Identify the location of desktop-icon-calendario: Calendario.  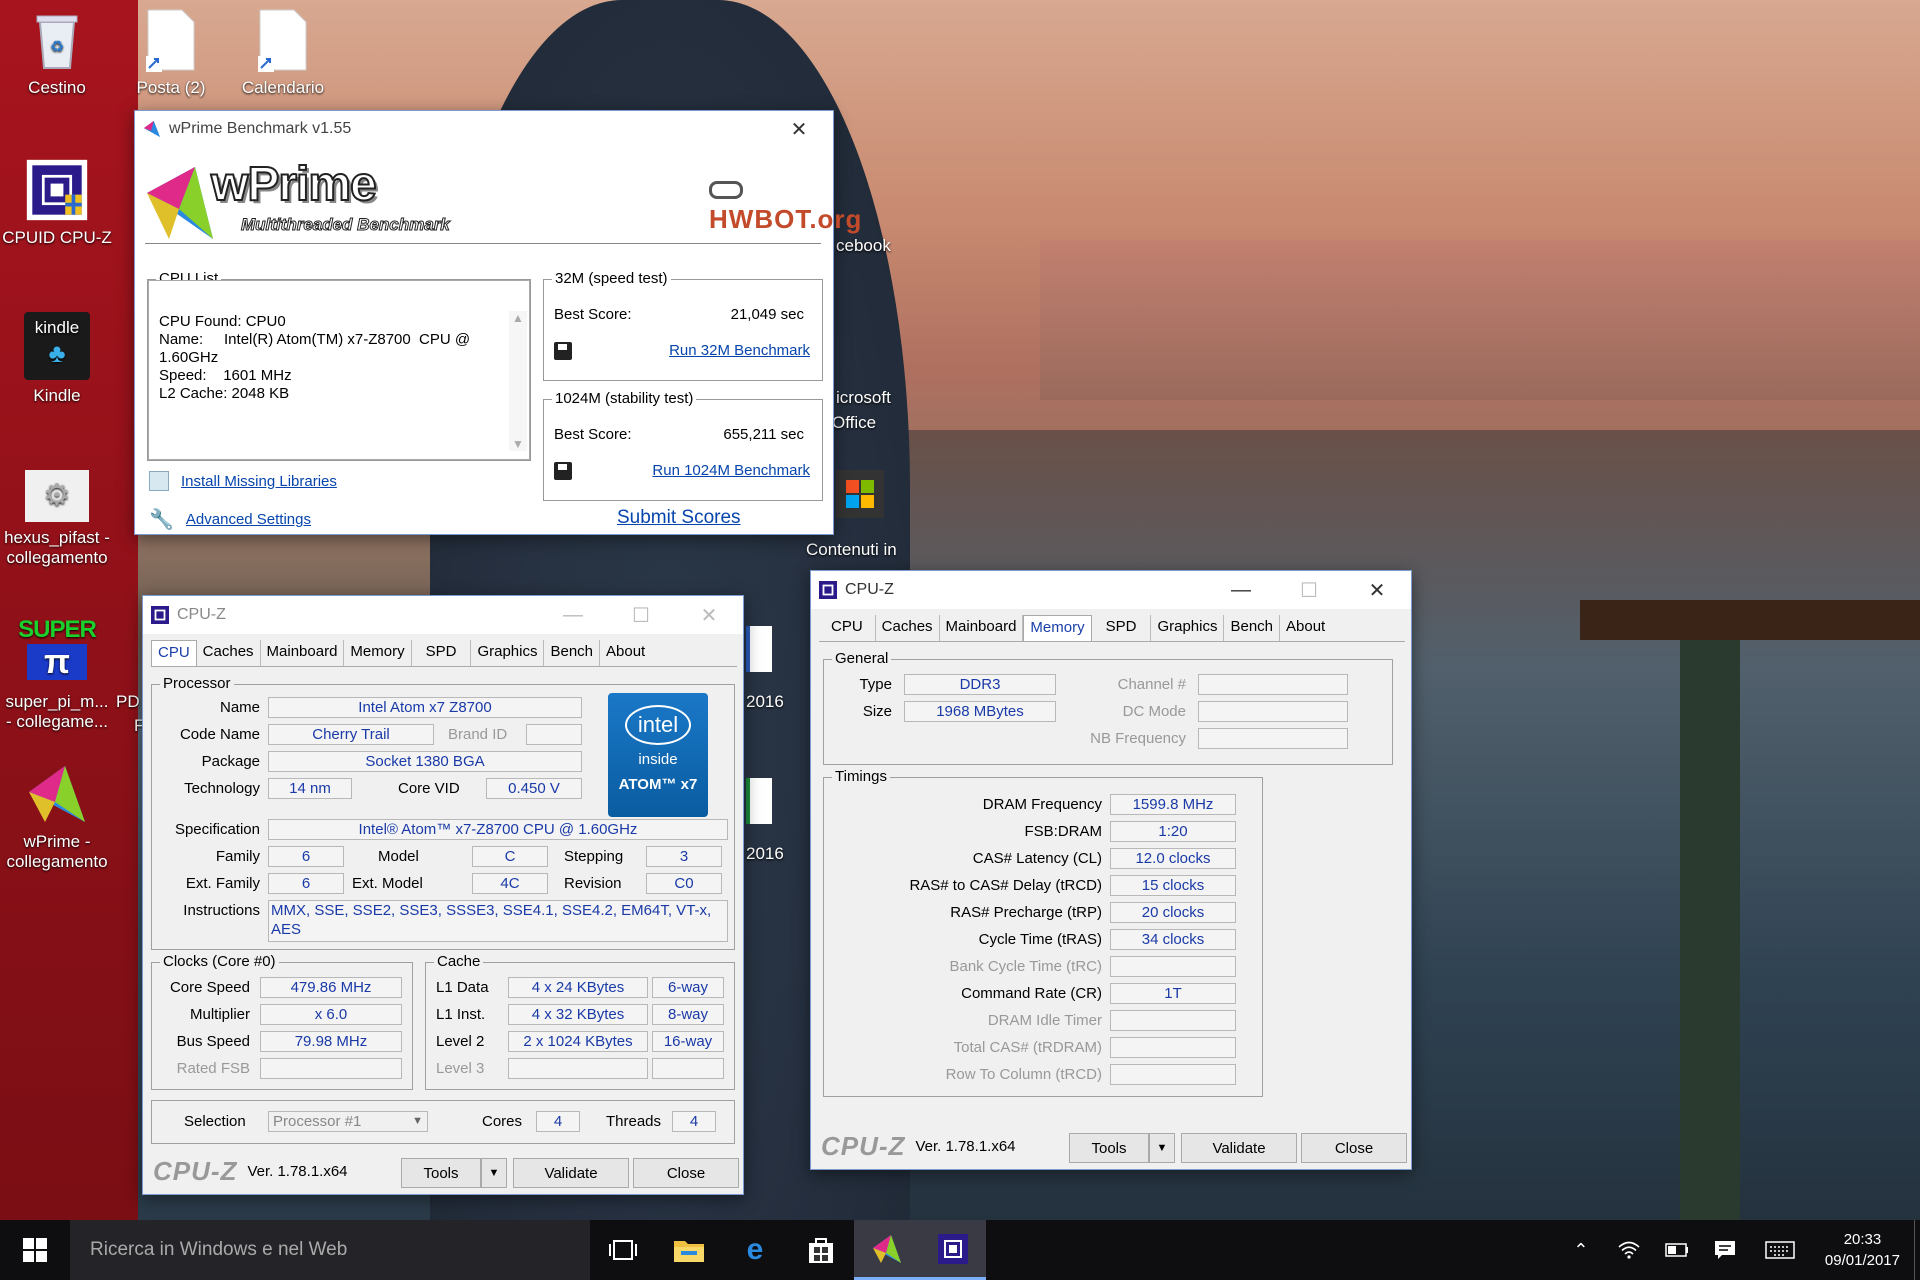
(283, 53).